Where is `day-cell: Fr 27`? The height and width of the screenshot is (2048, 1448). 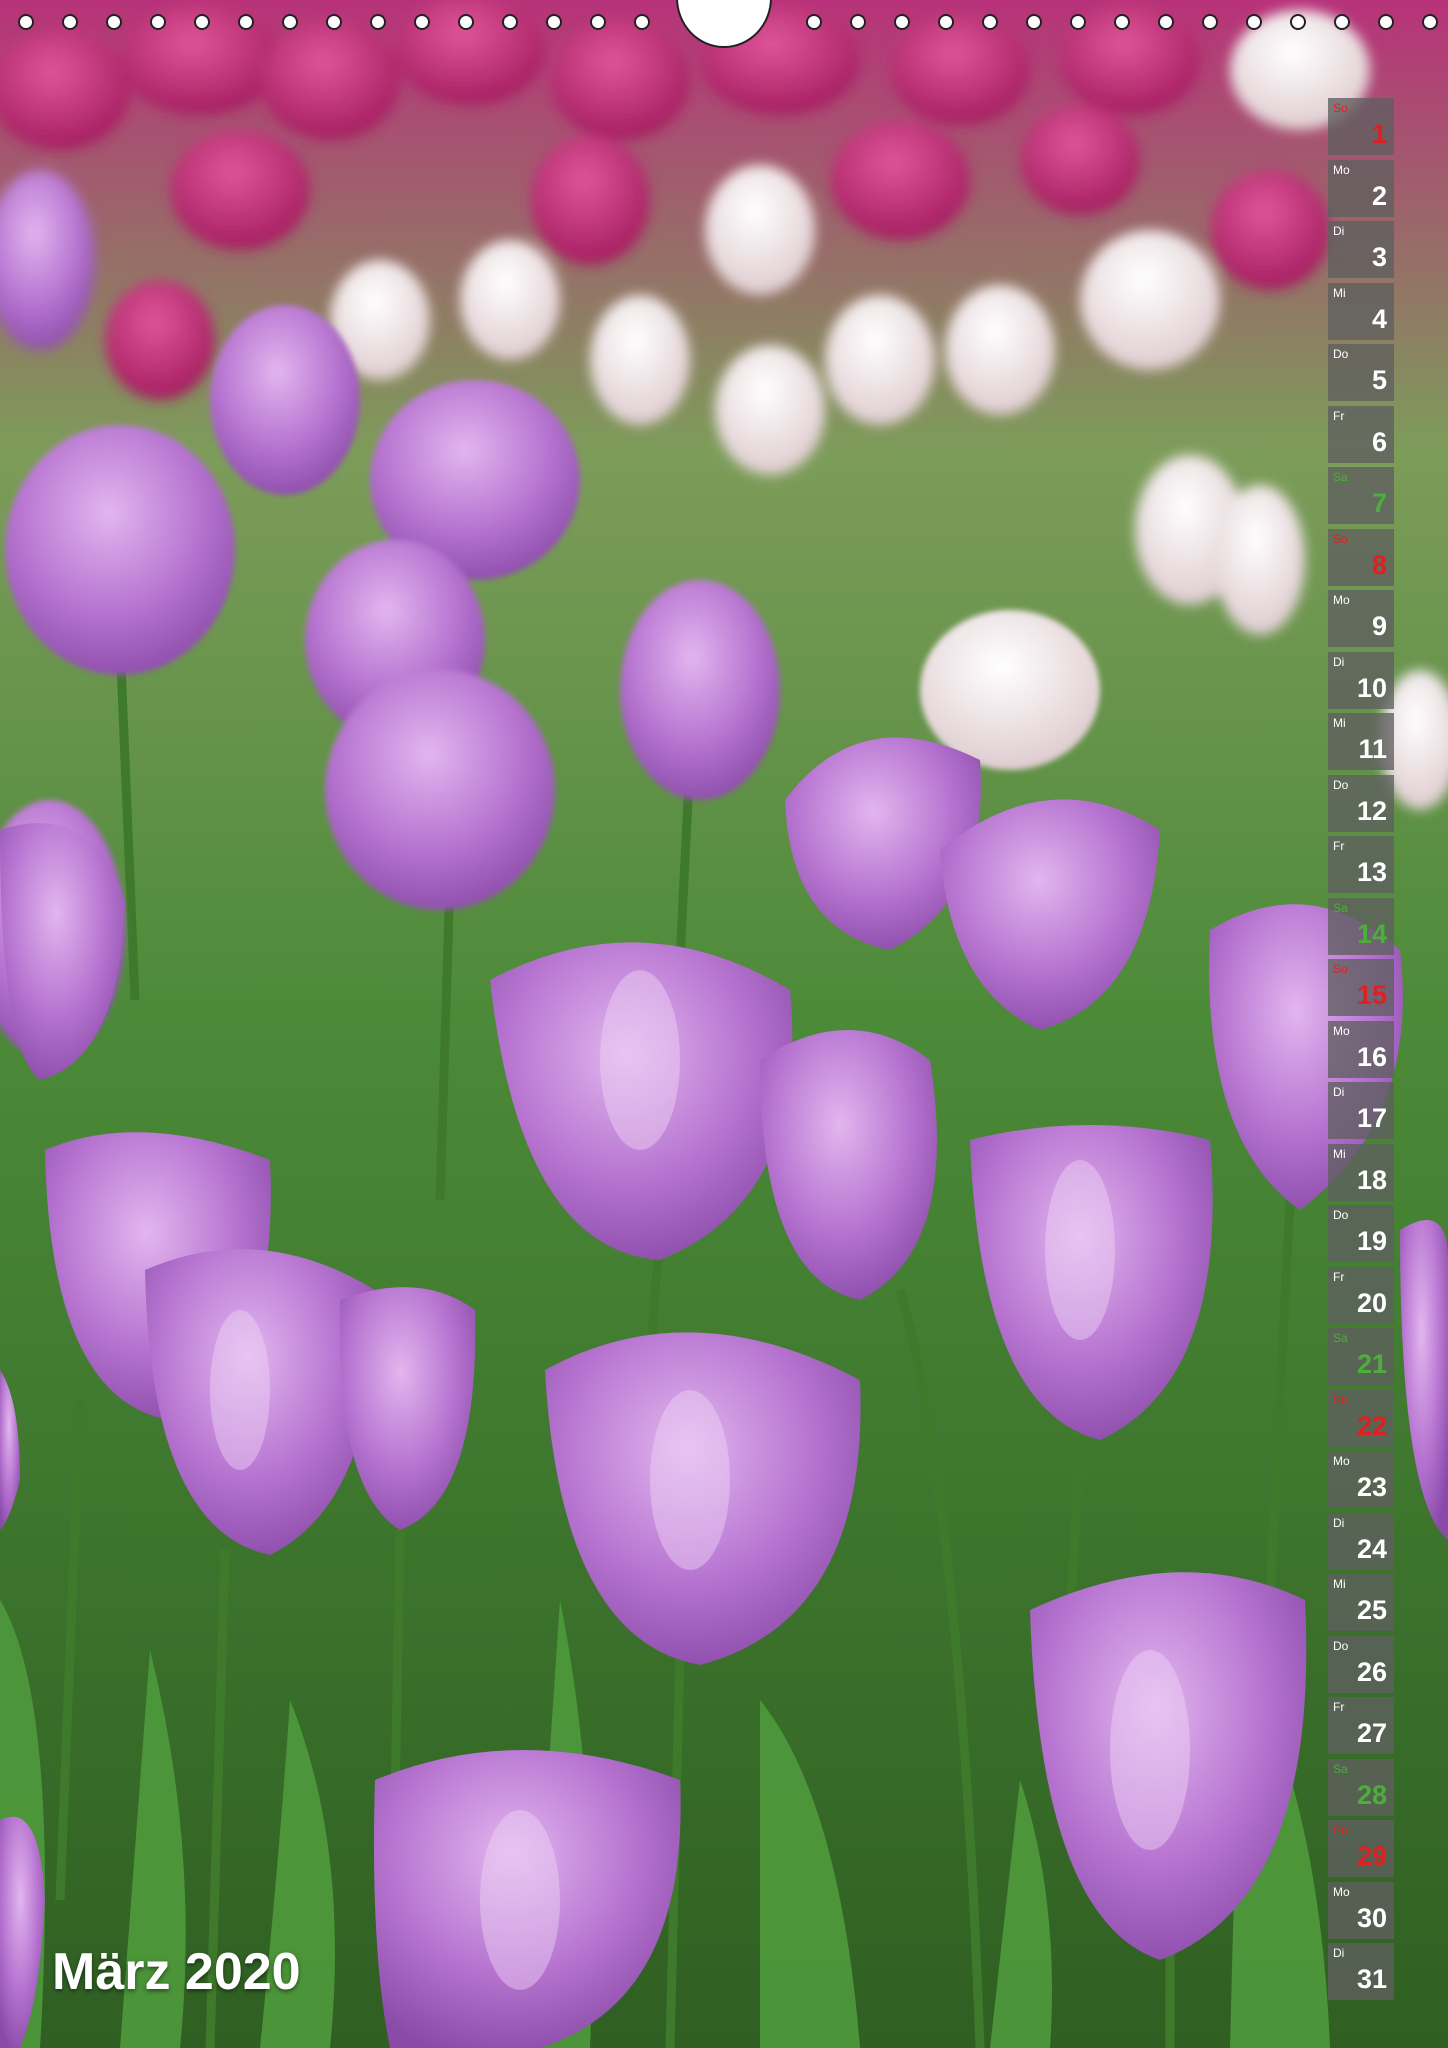
day-cell: Fr 27 is located at coordinates (1361, 1725).